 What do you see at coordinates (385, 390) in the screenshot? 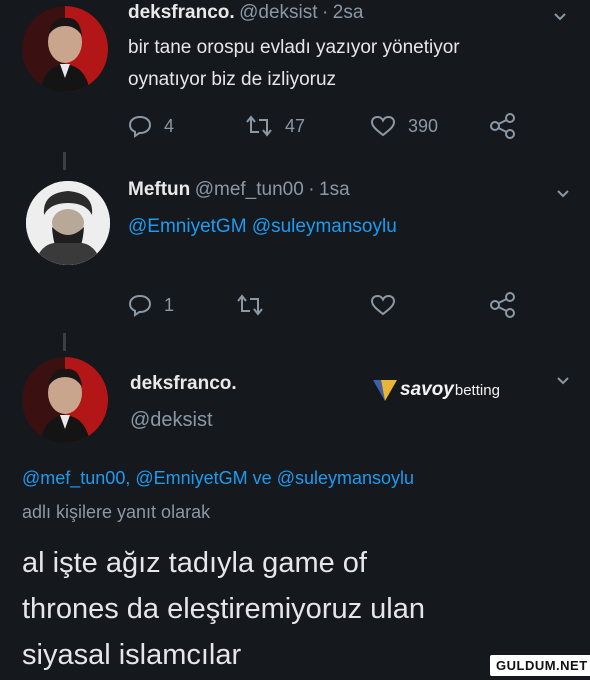
I see `savoy-logo-icon` at bounding box center [385, 390].